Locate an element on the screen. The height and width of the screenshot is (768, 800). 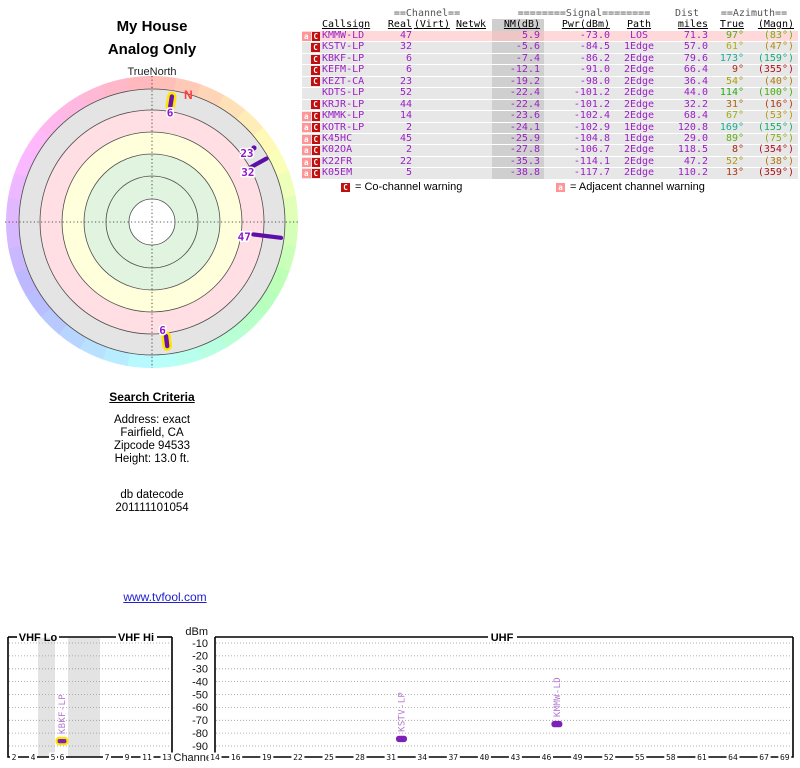
azimuth-magnetic: (359°) is located at coordinates (775, 173).